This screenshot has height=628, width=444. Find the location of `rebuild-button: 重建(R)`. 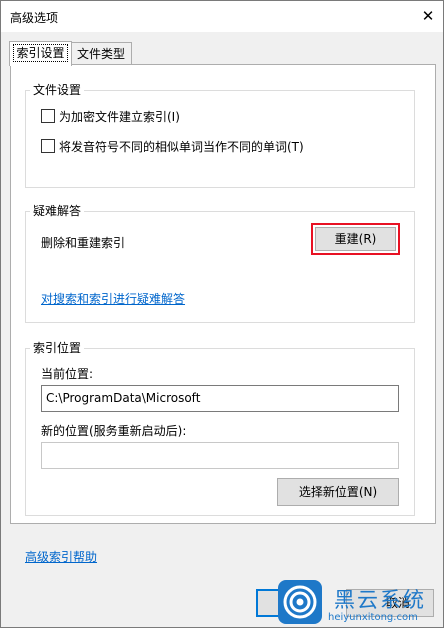

rebuild-button: 重建(R) is located at coordinates (355, 239).